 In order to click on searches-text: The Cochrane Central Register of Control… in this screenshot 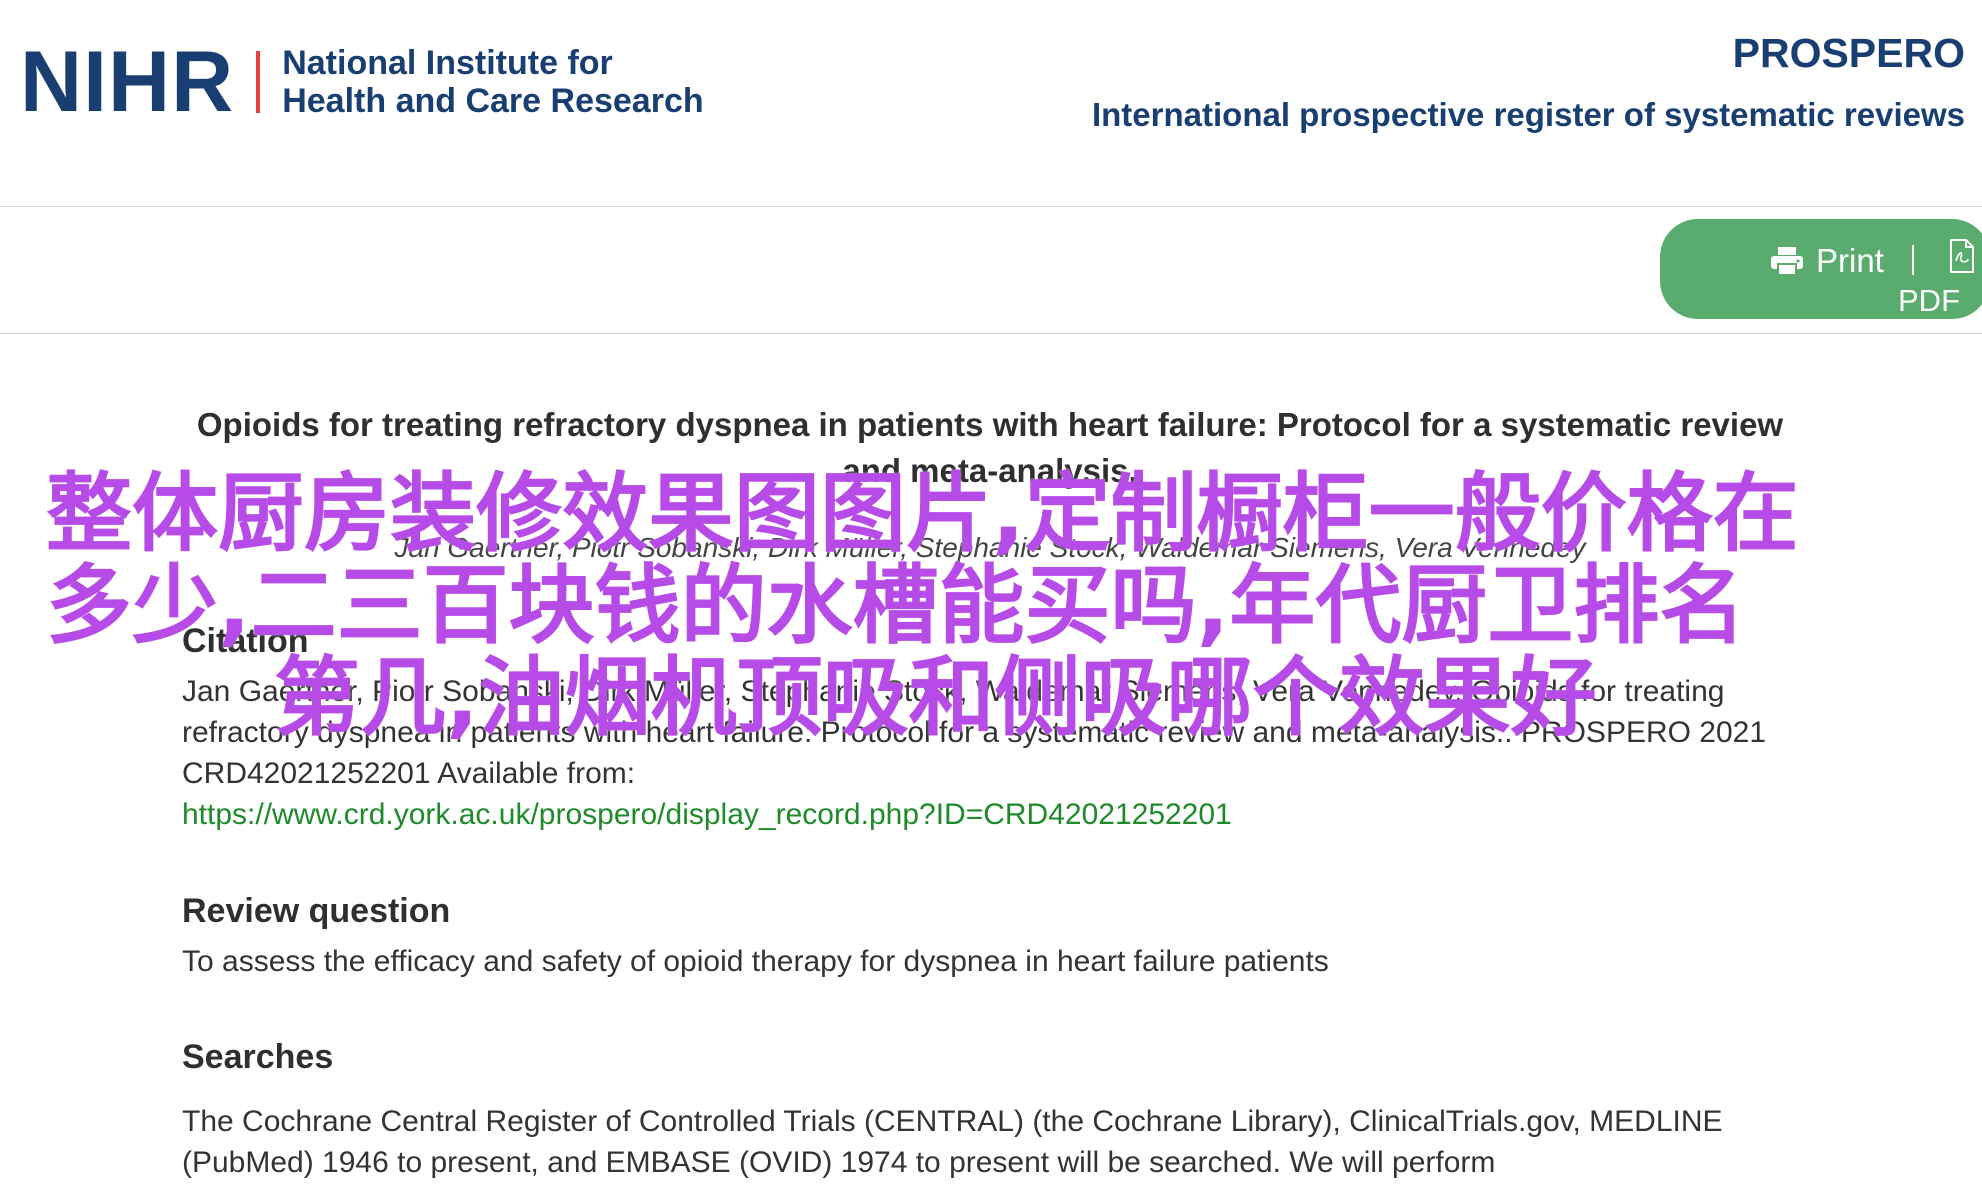, I will do `click(952, 1142)`.